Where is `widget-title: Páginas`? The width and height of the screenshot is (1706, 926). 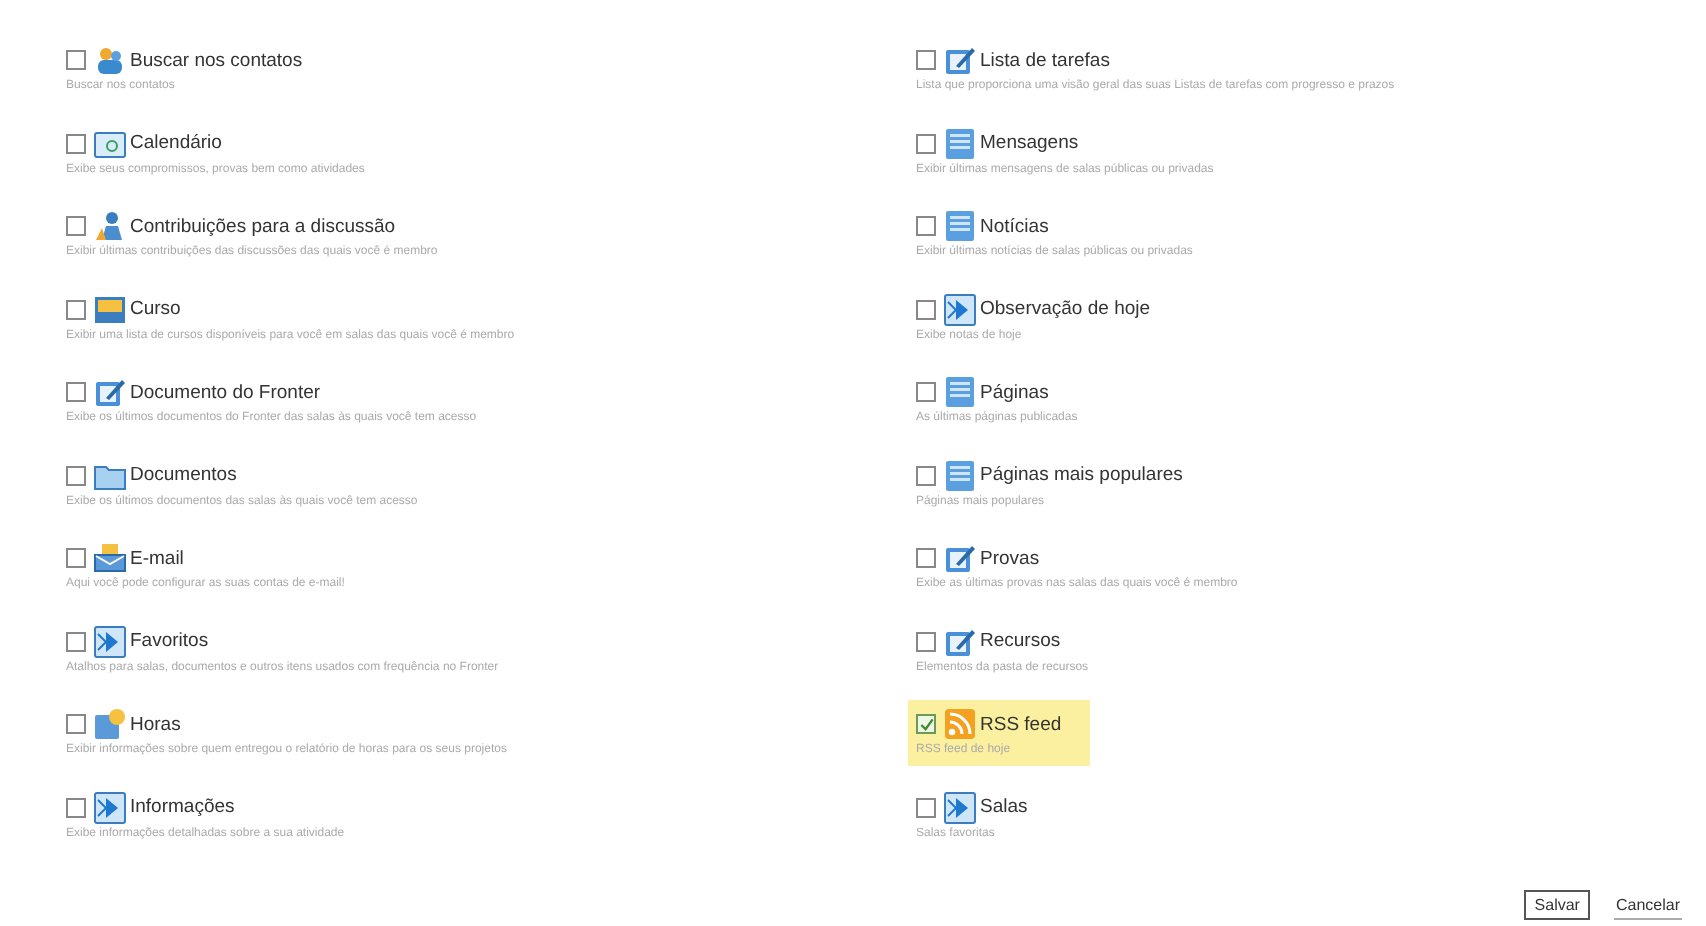 widget-title: Páginas is located at coordinates (1014, 392).